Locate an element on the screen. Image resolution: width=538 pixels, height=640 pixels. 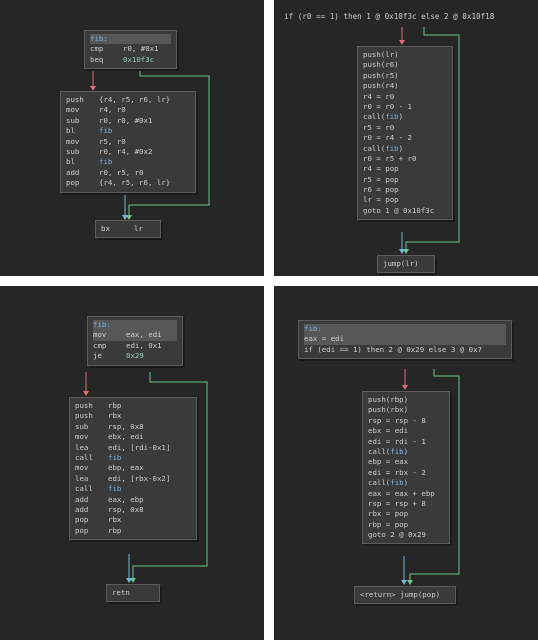
instruction-line: pop rbp is located at coordinates (133, 531).